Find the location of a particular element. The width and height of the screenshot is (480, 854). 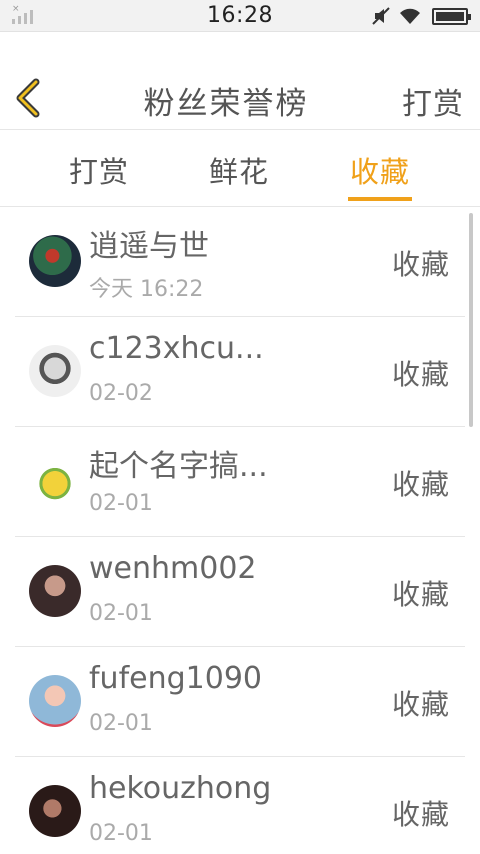

user-name: hekouzhong is located at coordinates (180, 788).